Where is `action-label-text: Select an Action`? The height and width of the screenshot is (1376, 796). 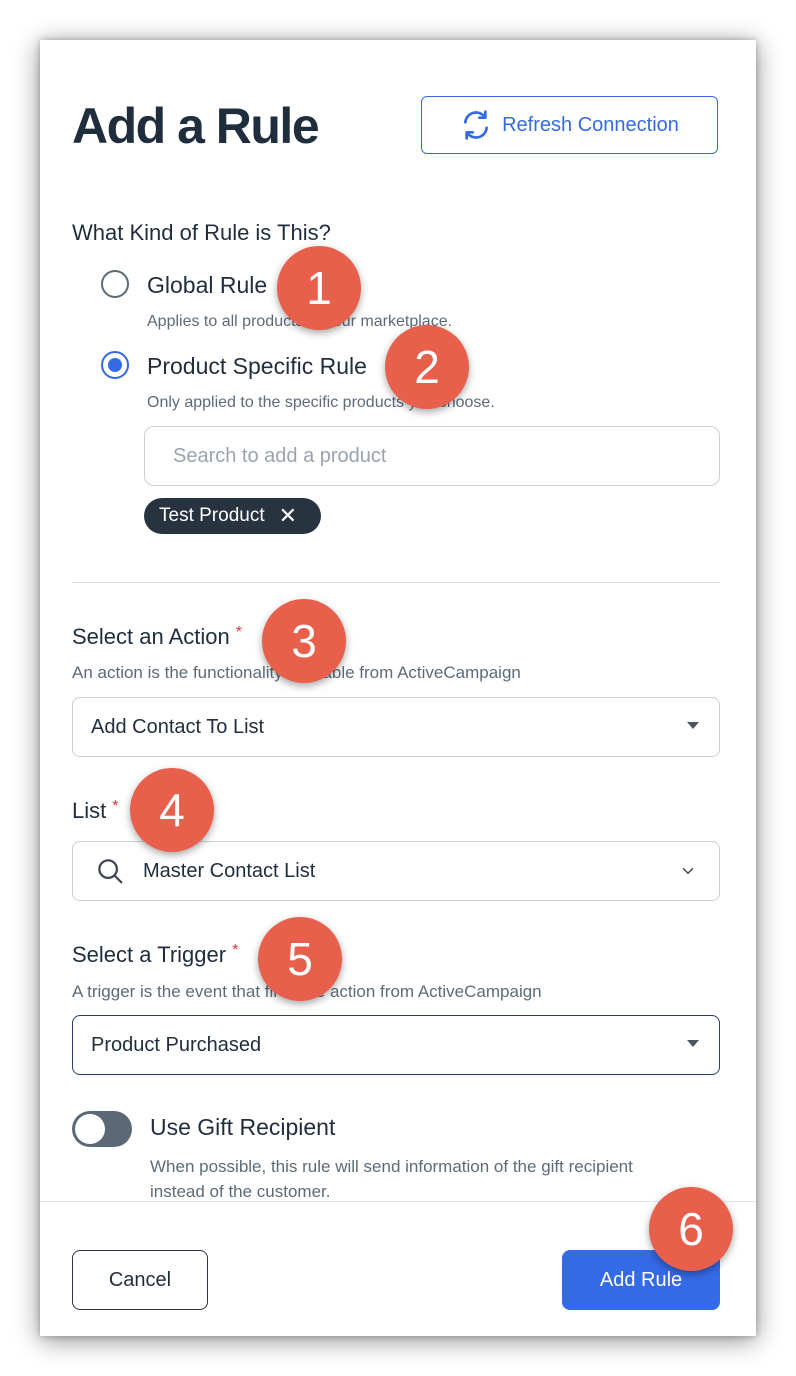 action-label-text: Select an Action is located at coordinates (151, 636).